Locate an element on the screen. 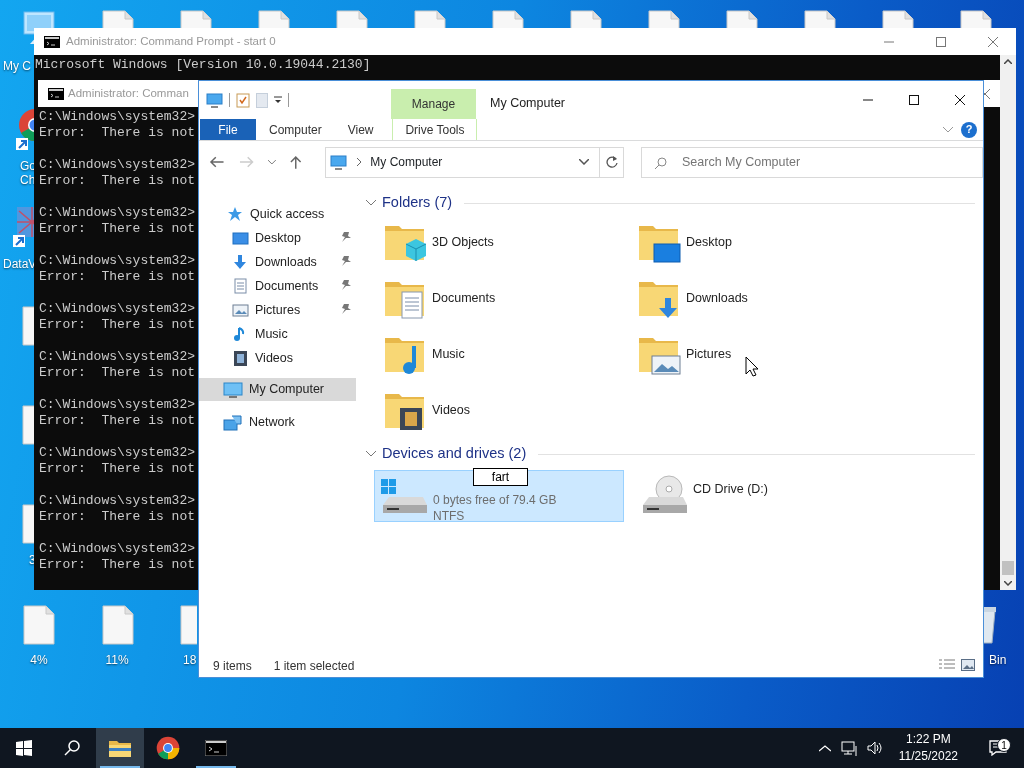  folder-item: Downloads is located at coordinates (765, 304).